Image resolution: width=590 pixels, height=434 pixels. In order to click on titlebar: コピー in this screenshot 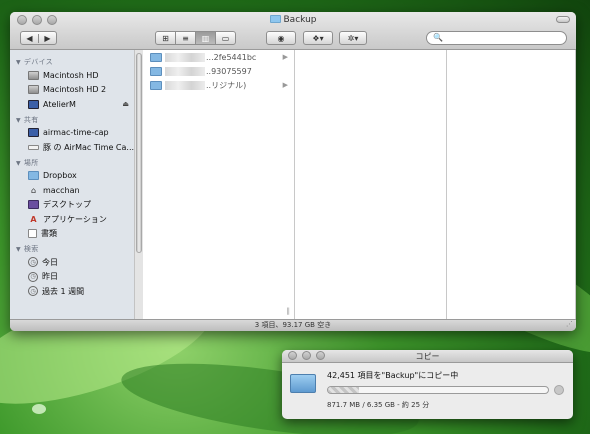, I will do `click(427, 356)`.